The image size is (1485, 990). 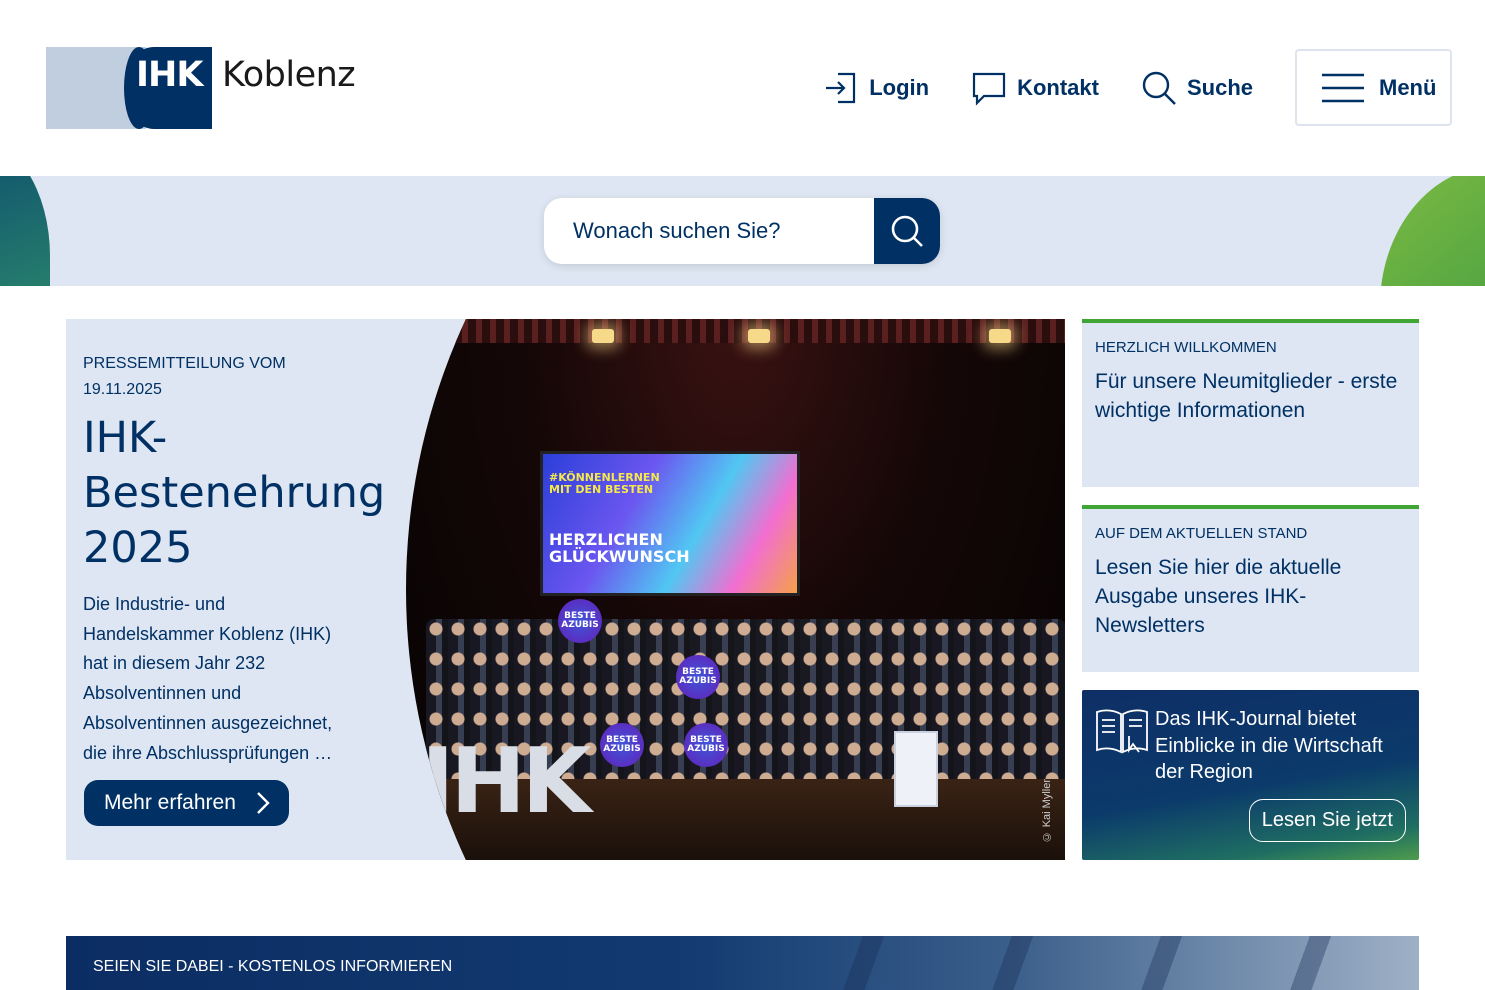 I want to click on search-form, so click(x=742, y=231).